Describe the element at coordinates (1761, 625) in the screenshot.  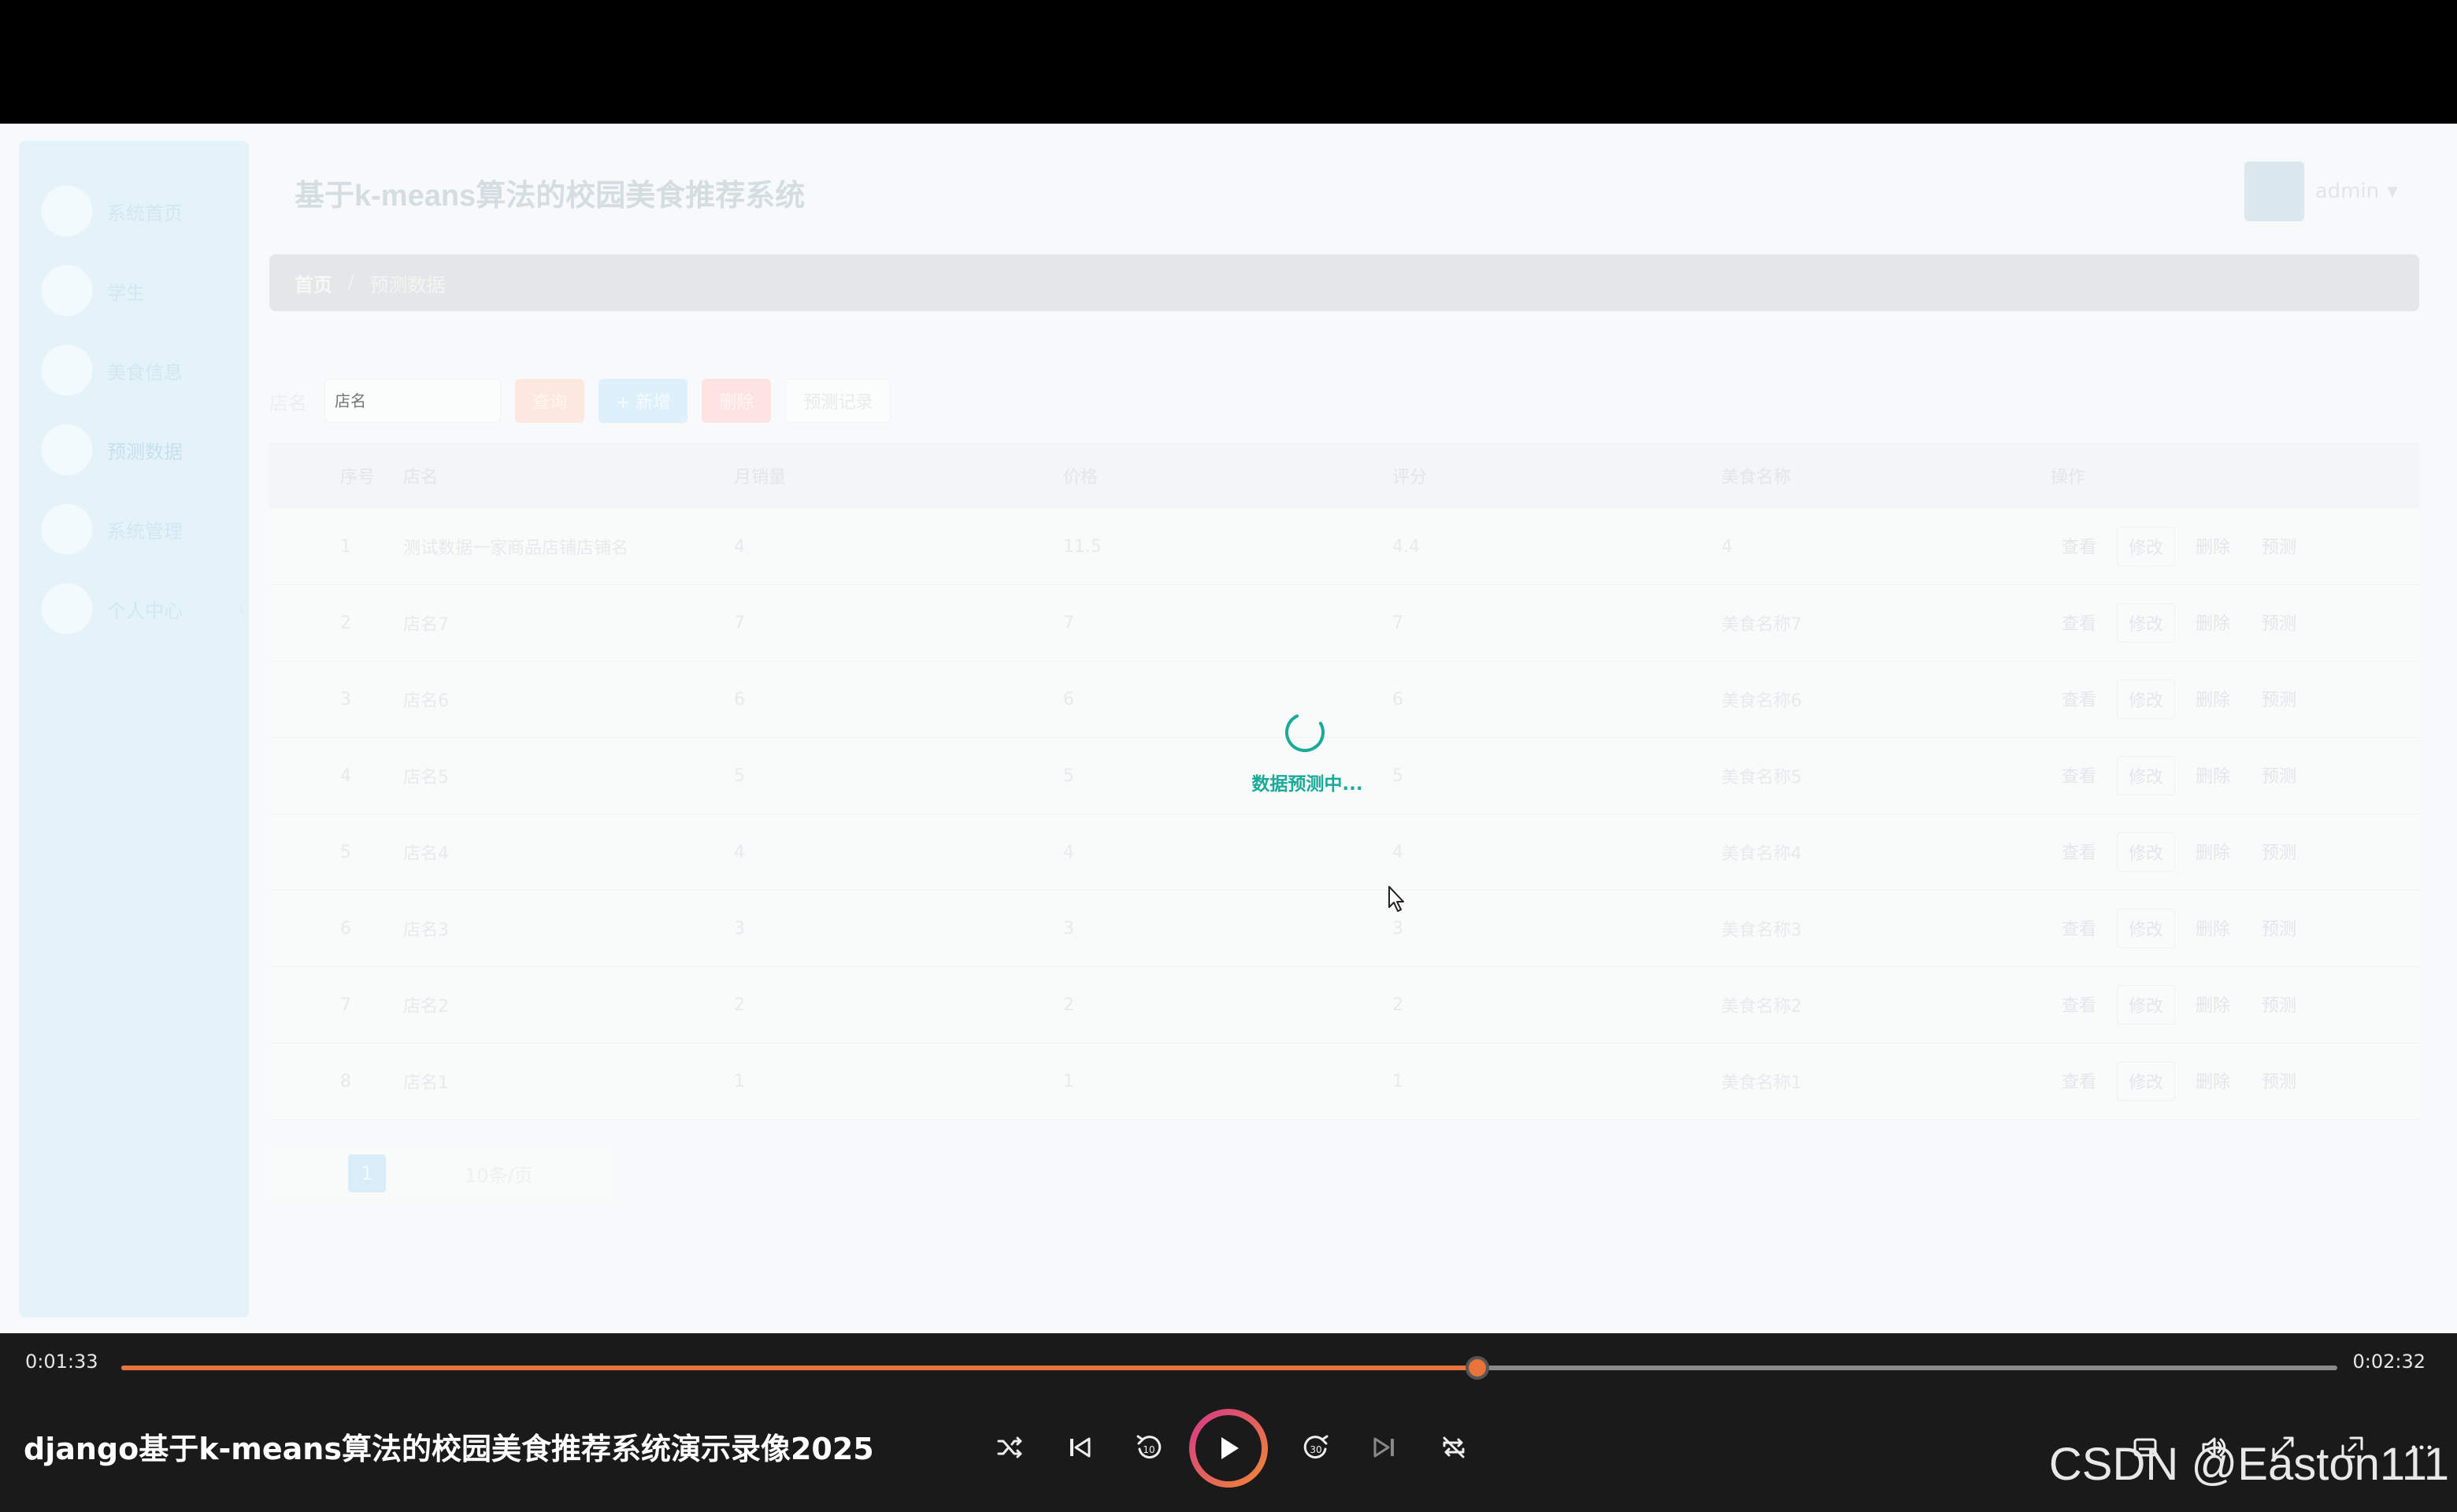
I see `food-name-cell: 美食名称7` at that location.